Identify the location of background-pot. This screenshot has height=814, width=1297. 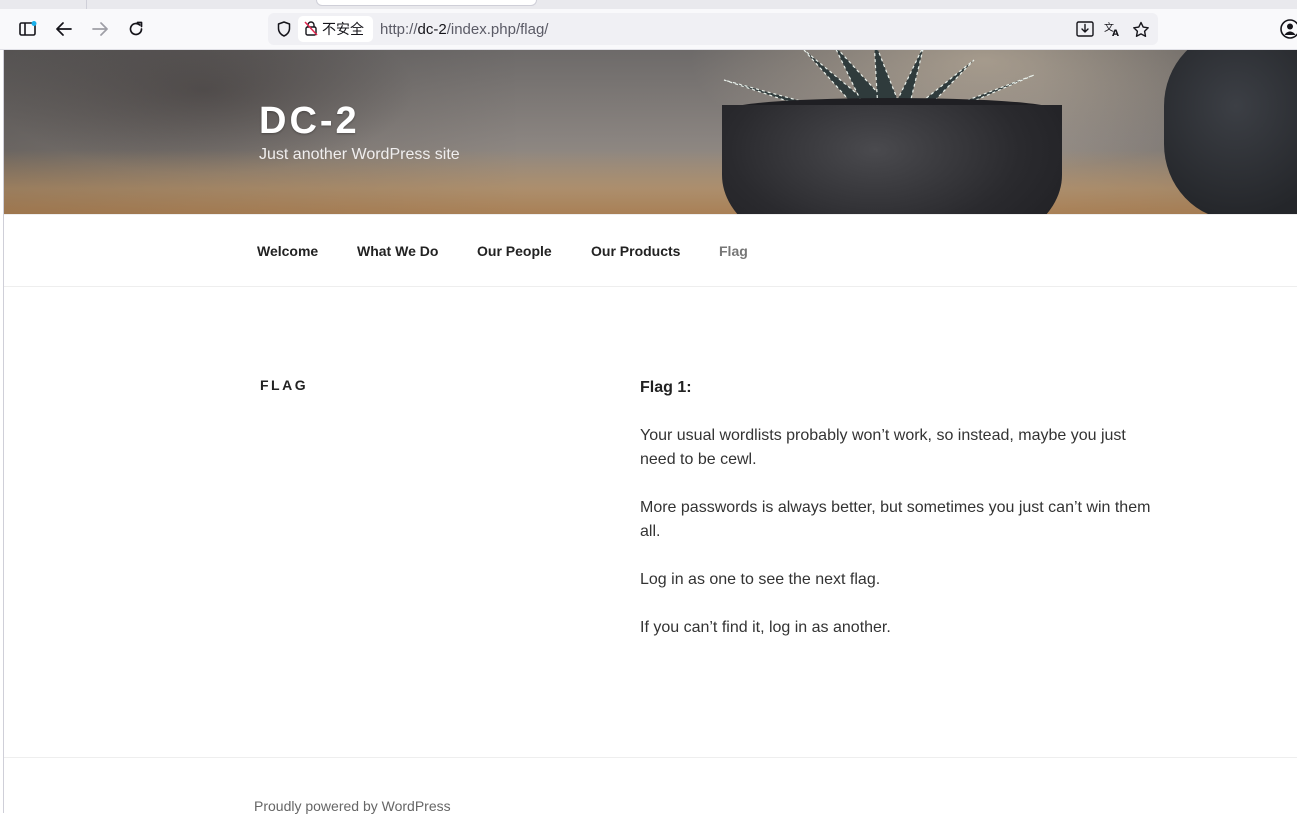
(1230, 132).